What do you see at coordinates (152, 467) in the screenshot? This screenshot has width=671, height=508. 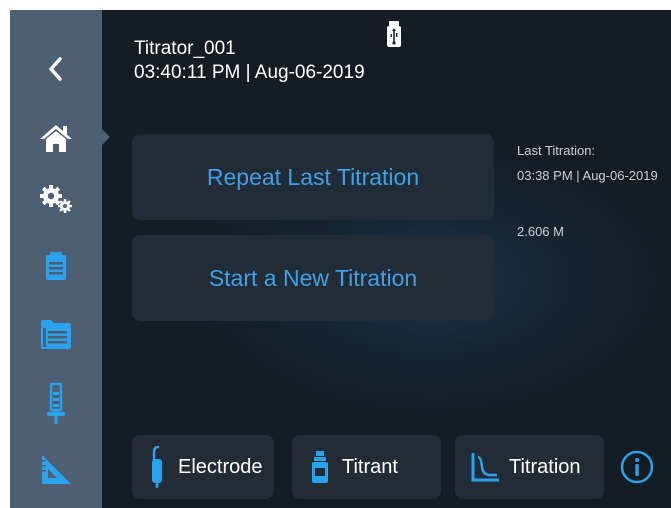 I see `electrode-icon` at bounding box center [152, 467].